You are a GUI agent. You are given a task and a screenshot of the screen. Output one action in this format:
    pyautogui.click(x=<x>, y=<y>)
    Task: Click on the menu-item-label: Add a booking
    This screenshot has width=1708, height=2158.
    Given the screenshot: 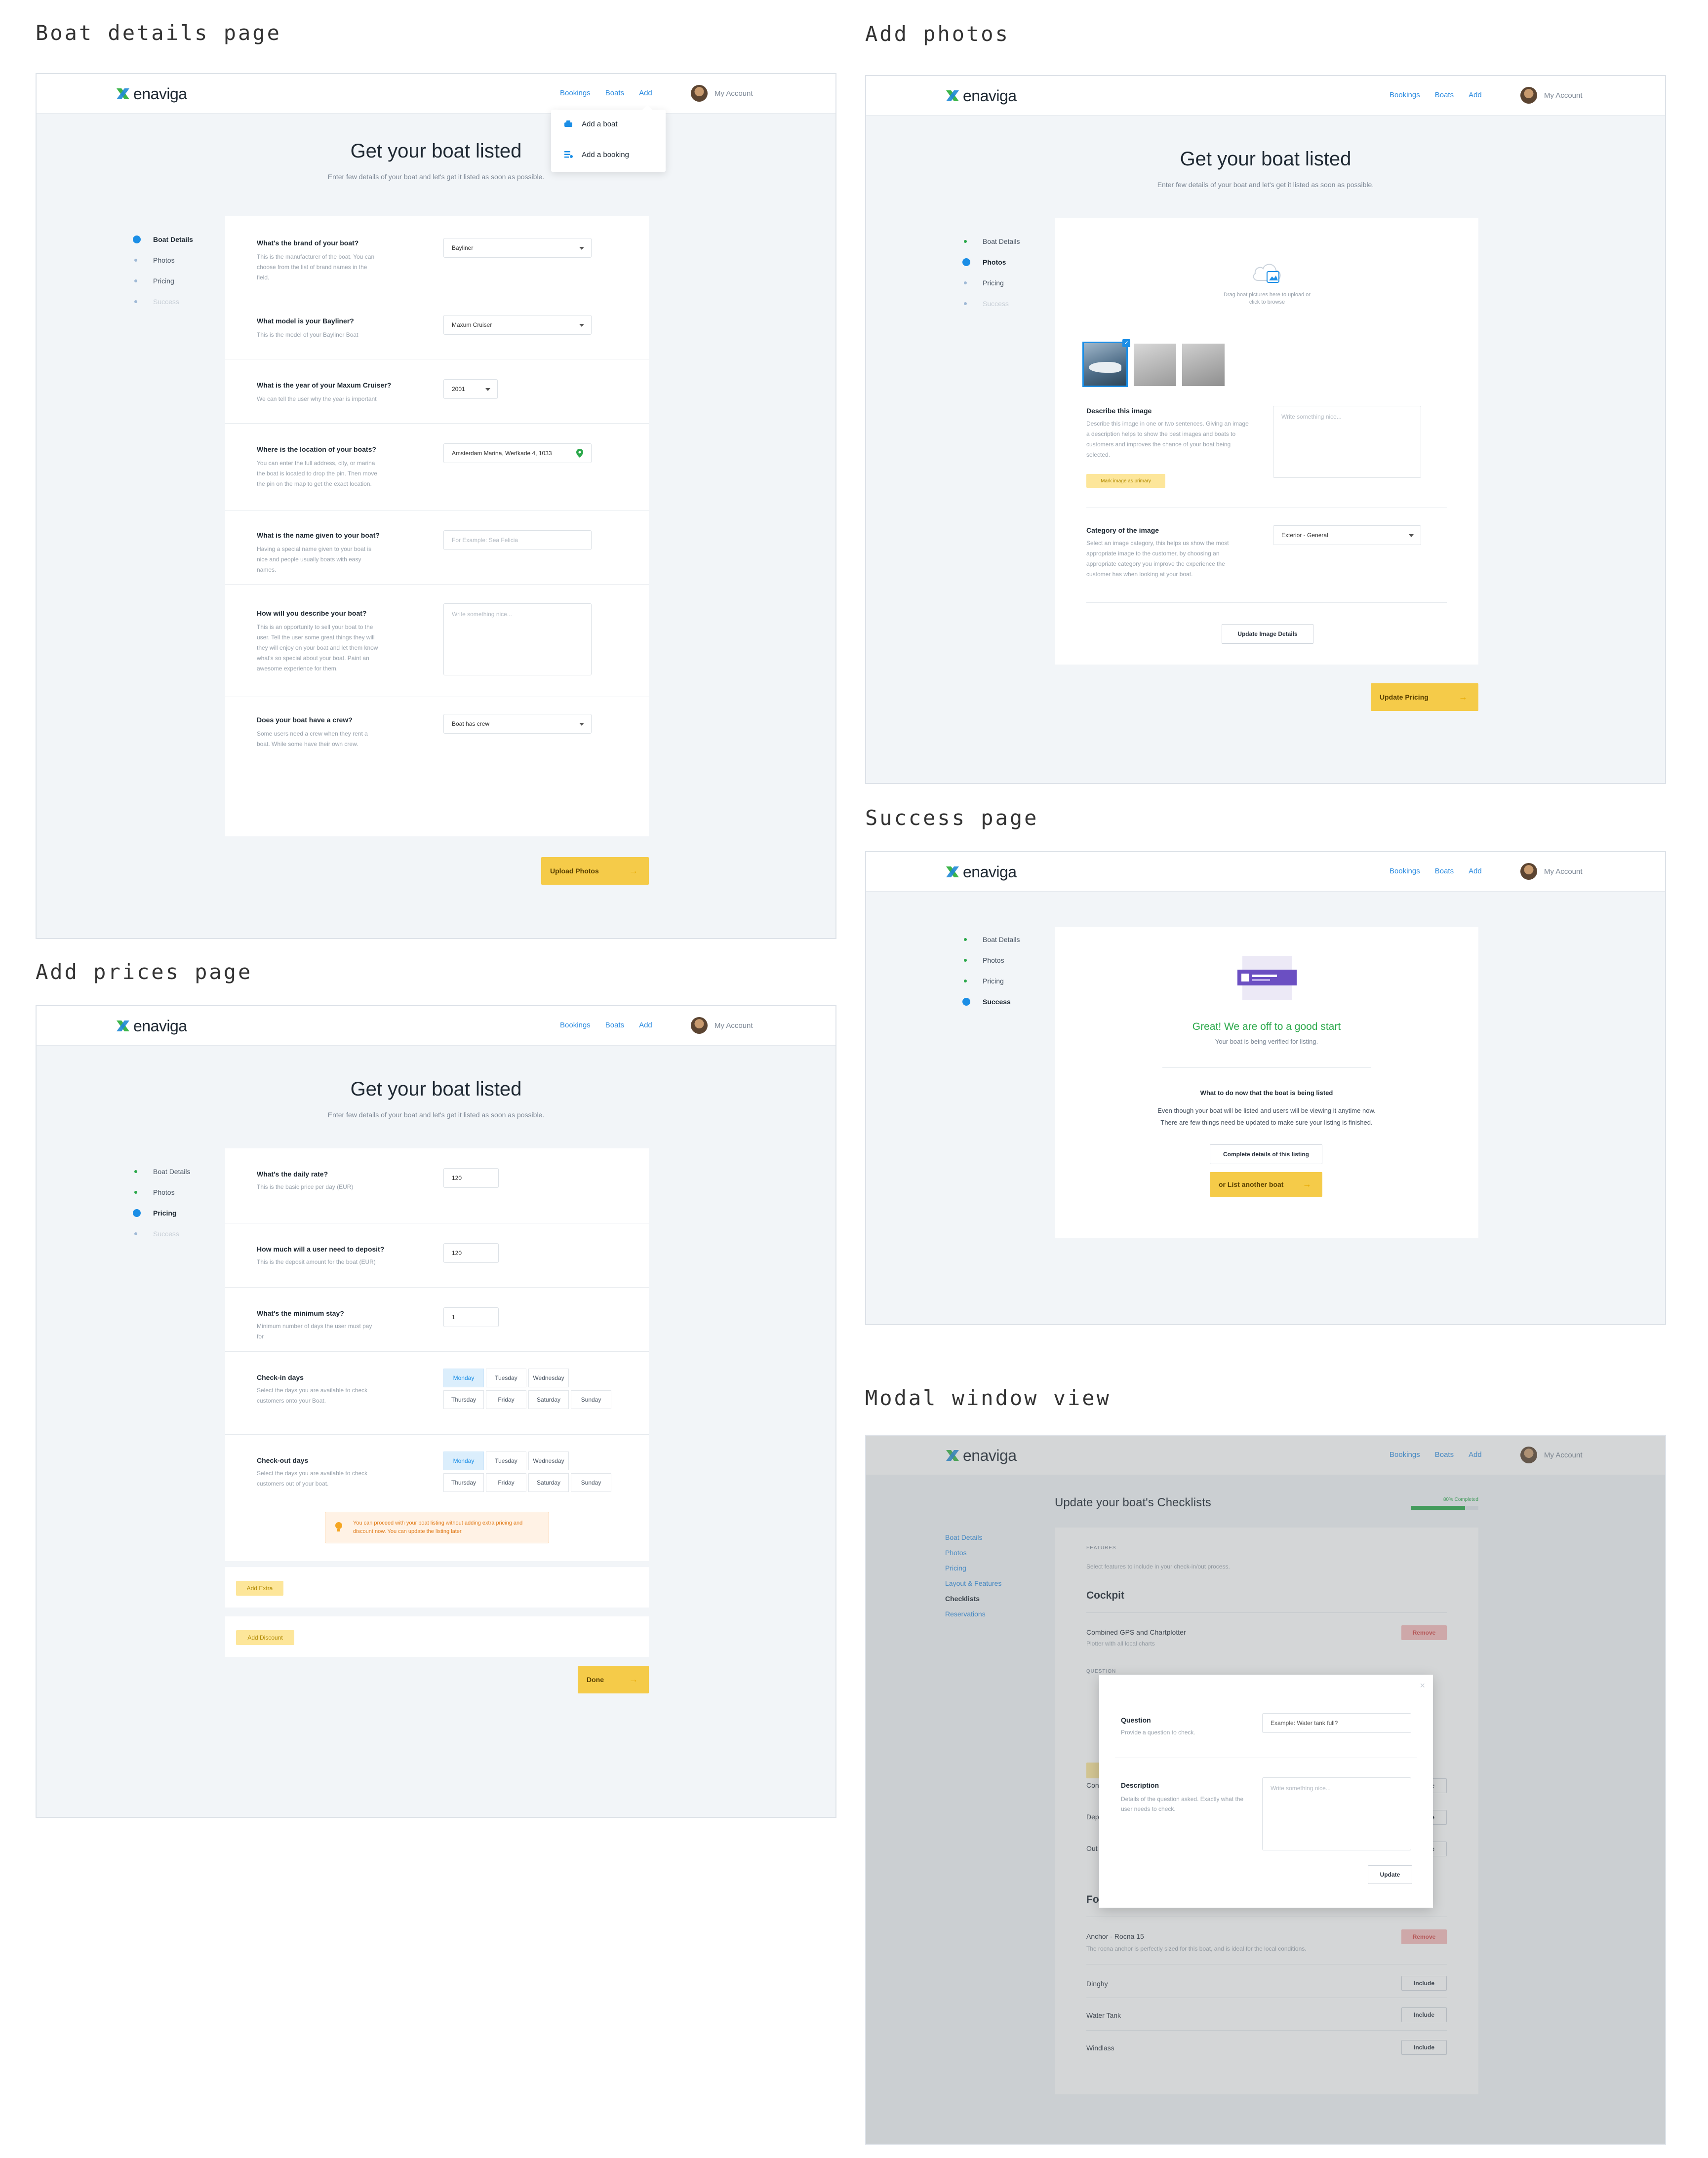 What is the action you would take?
    pyautogui.click(x=606, y=155)
    